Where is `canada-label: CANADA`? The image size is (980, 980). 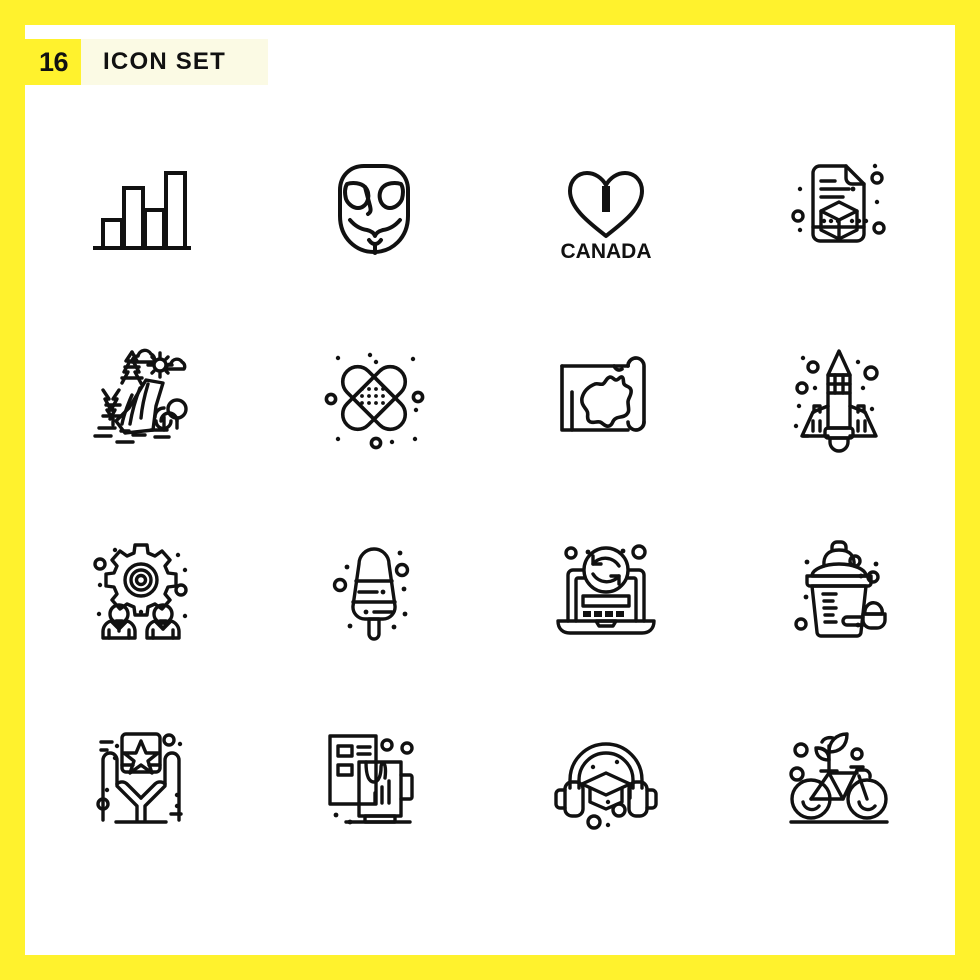 canada-label: CANADA is located at coordinates (606, 251).